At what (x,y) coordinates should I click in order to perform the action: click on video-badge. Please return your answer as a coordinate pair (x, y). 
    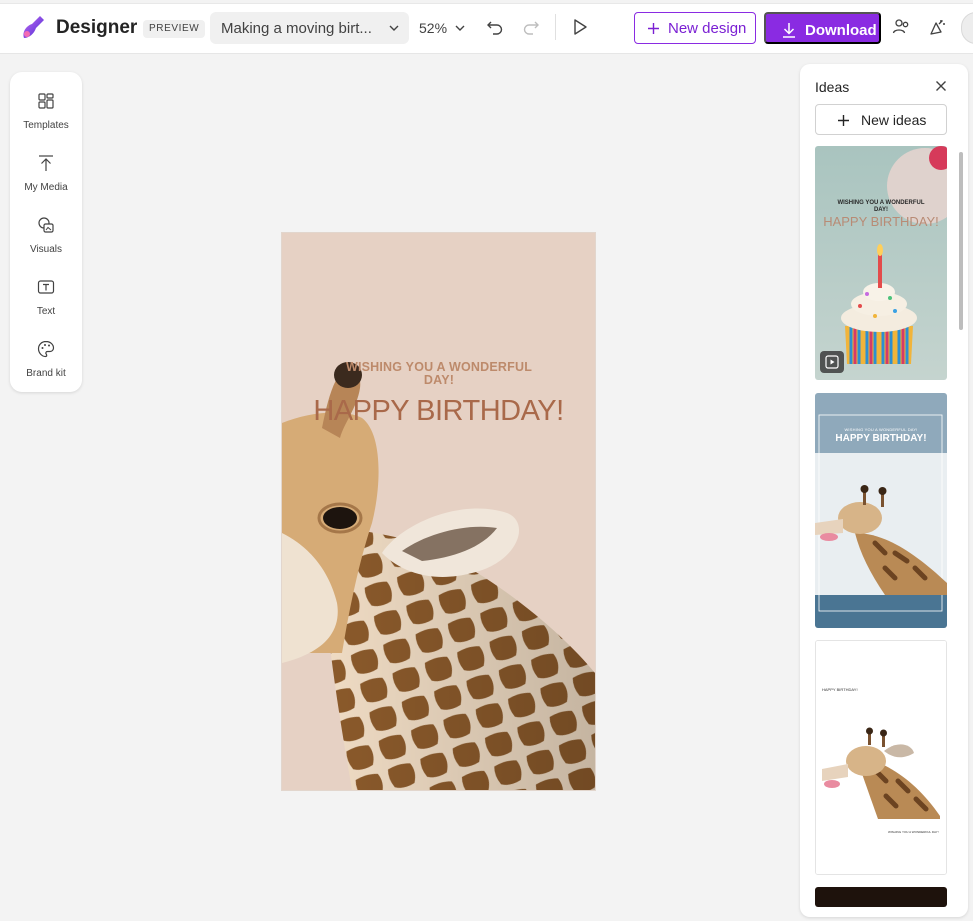
    Looking at the image, I should click on (832, 362).